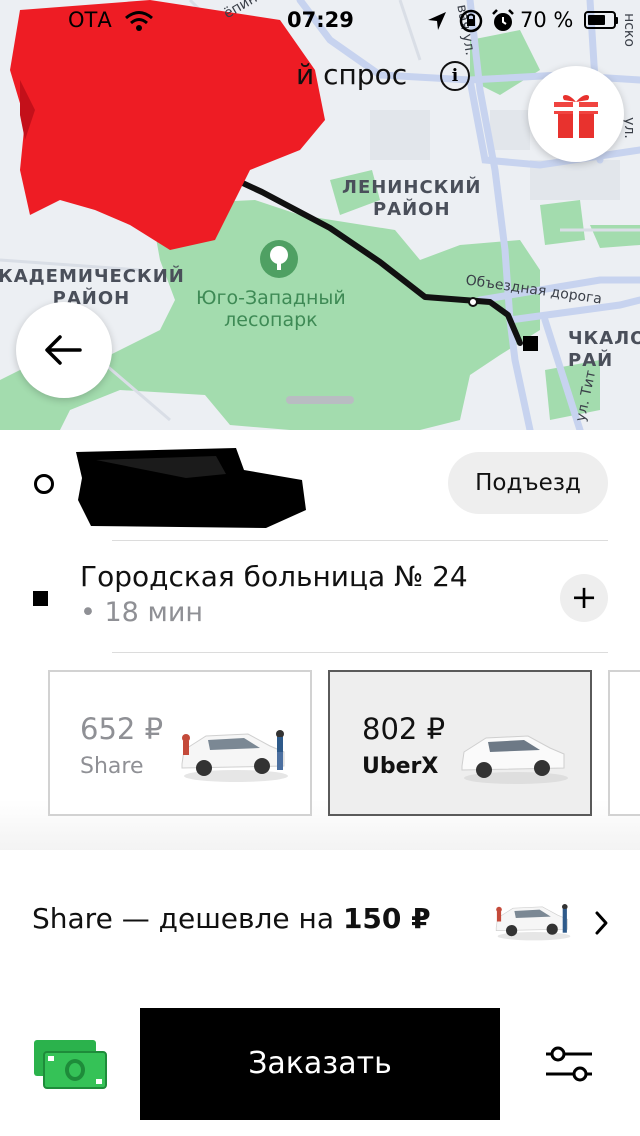 Image resolution: width=640 pixels, height=1136 pixels. I want to click on destination-marker, so click(40, 598).